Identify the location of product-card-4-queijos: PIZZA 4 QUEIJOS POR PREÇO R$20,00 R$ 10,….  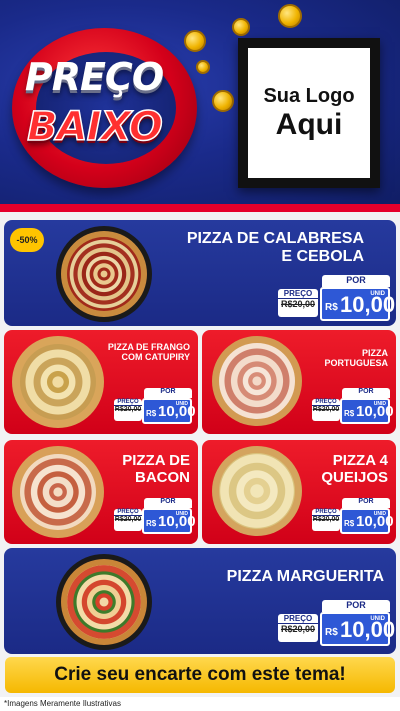
(299, 492).